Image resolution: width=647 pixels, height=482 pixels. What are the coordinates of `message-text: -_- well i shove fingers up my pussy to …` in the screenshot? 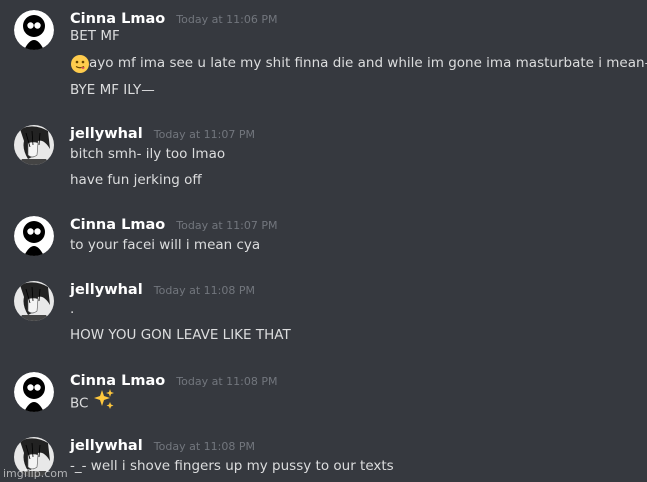 It's located at (232, 466).